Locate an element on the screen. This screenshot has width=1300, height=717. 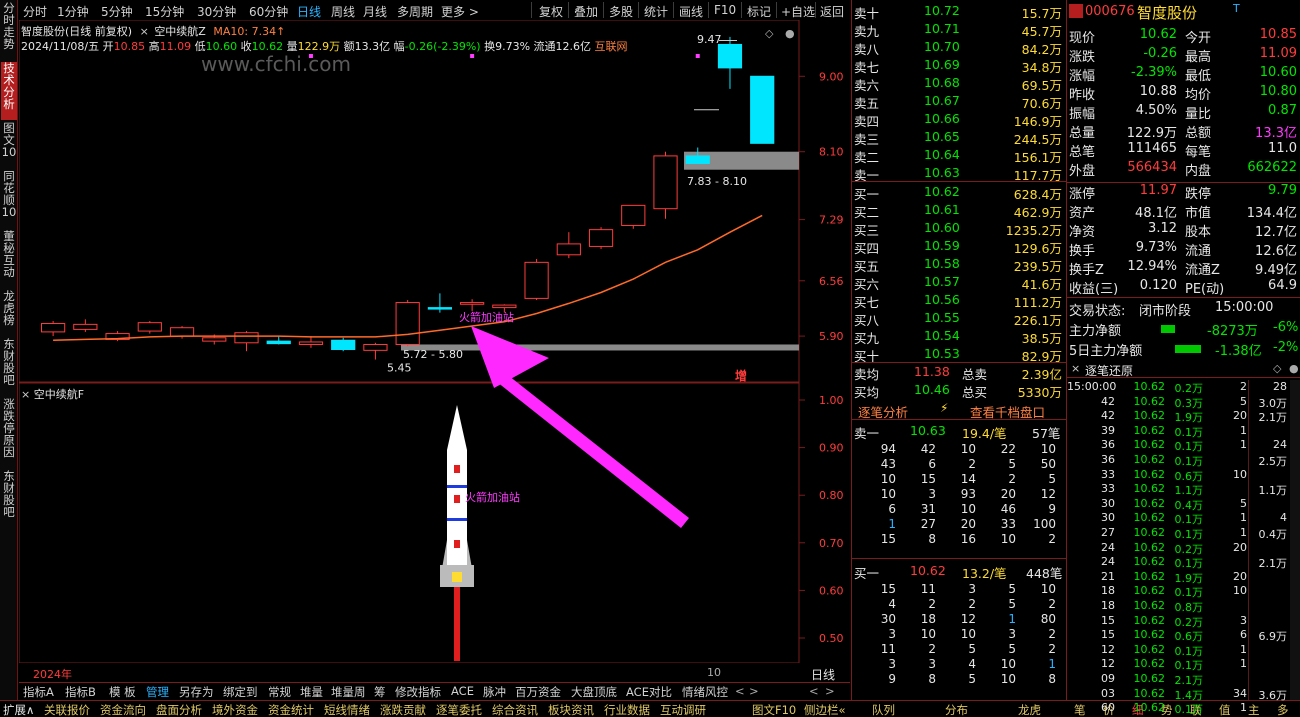
stab-news: 综合资讯 is located at coordinates (515, 709).